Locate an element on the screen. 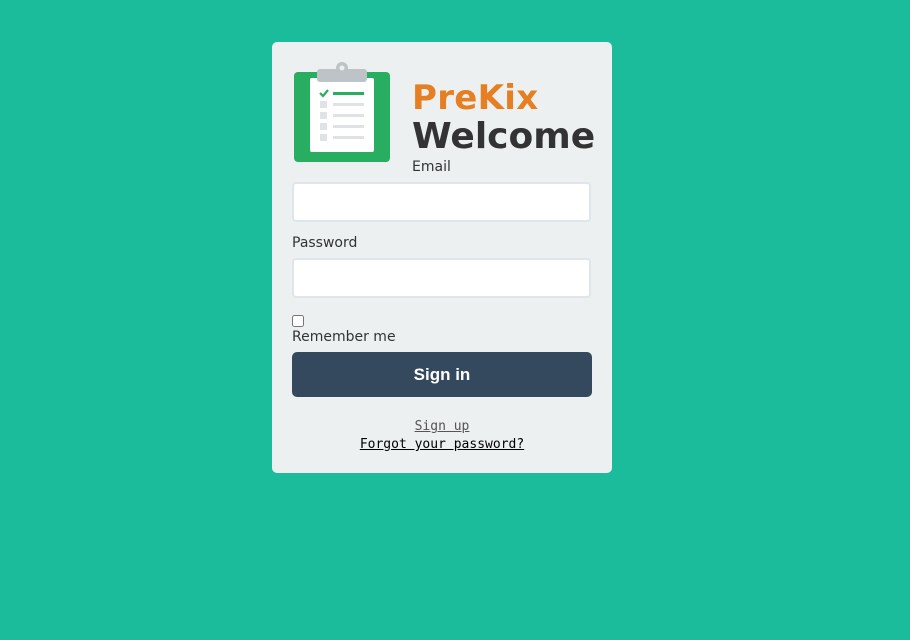 This screenshot has width=910, height=640. remember-me-checkbox is located at coordinates (298, 321).